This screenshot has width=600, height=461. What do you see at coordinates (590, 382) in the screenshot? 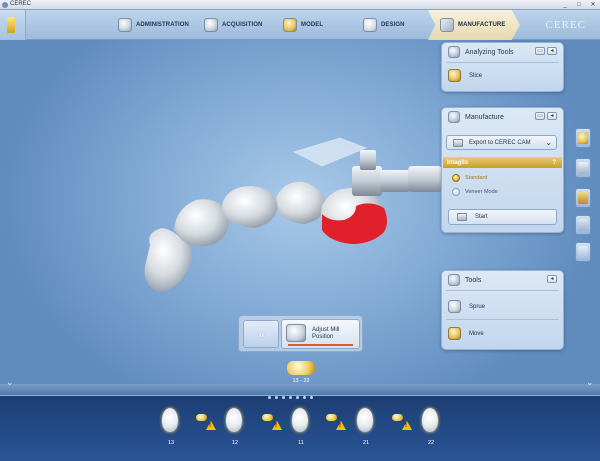
I see `collapse-right-icon: ⌄` at bounding box center [590, 382].